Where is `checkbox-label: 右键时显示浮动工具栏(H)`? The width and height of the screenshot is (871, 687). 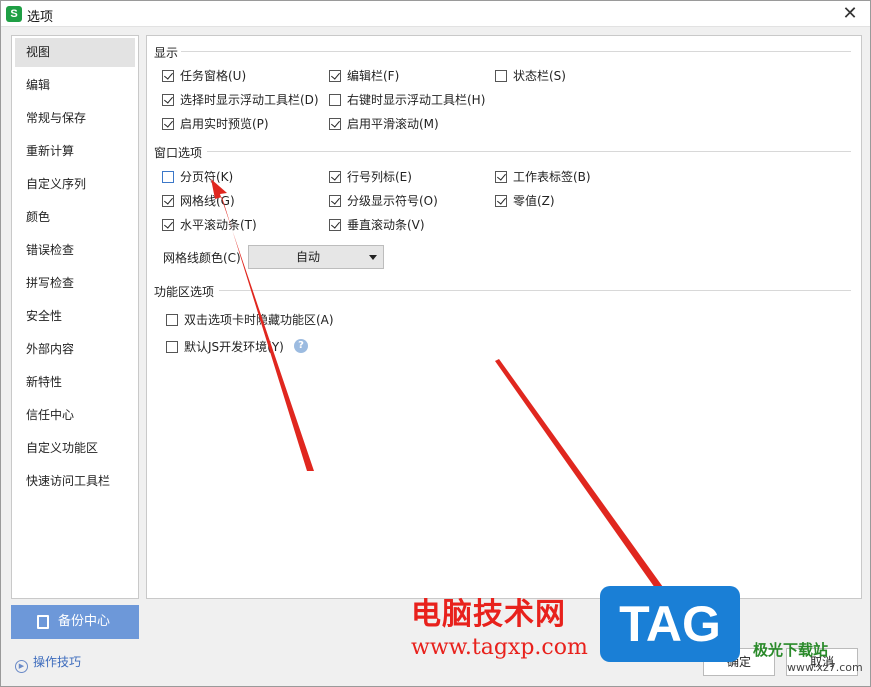 checkbox-label: 右键时显示浮动工具栏(H) is located at coordinates (416, 100).